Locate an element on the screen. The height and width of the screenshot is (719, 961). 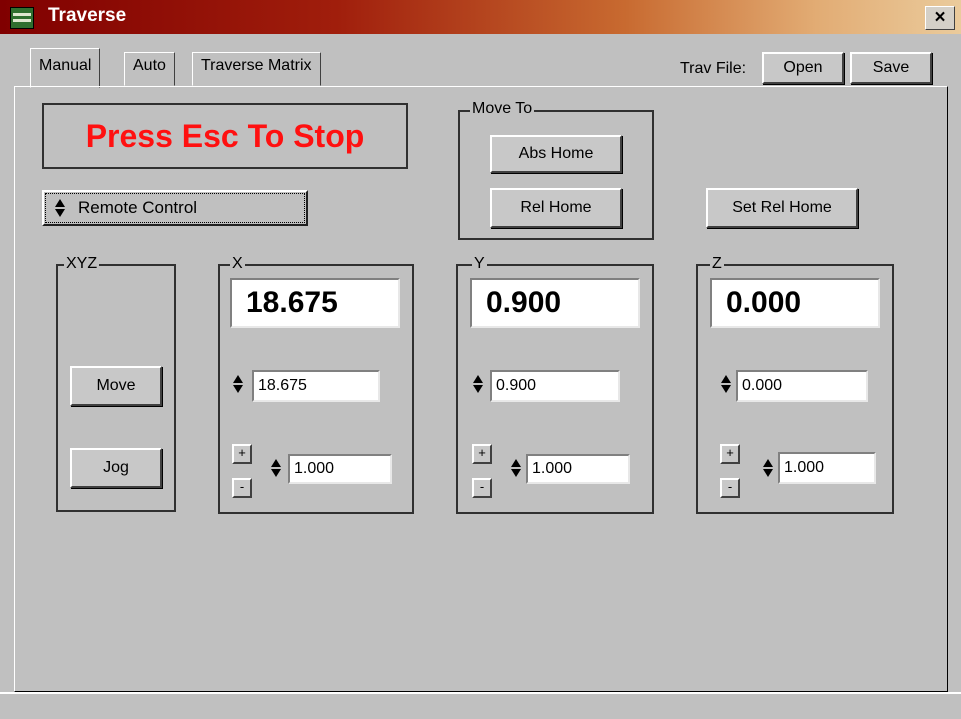
move-to-group-label: Move To is located at coordinates (502, 109).